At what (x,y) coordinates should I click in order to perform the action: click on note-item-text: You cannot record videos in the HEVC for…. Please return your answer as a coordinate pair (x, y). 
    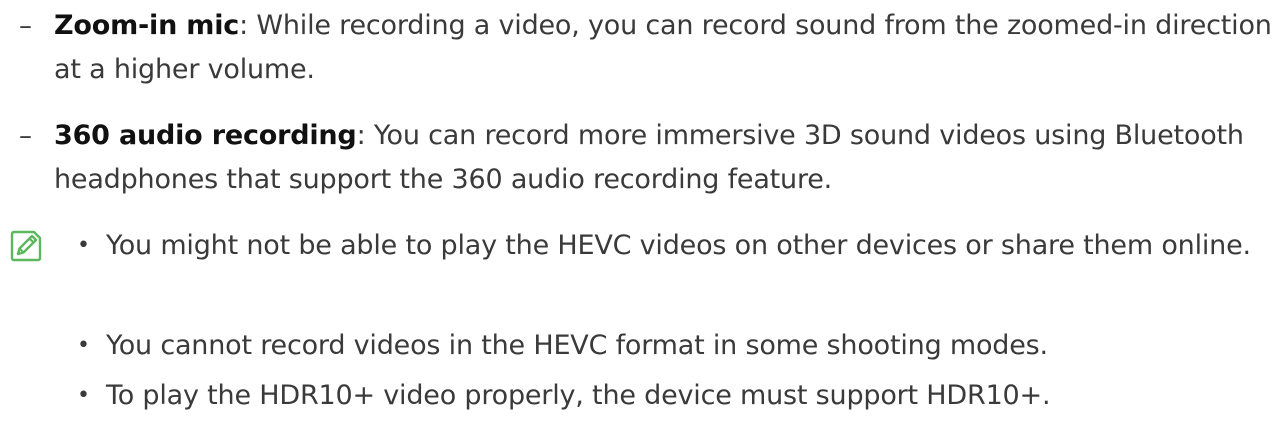
    Looking at the image, I should click on (577, 345).